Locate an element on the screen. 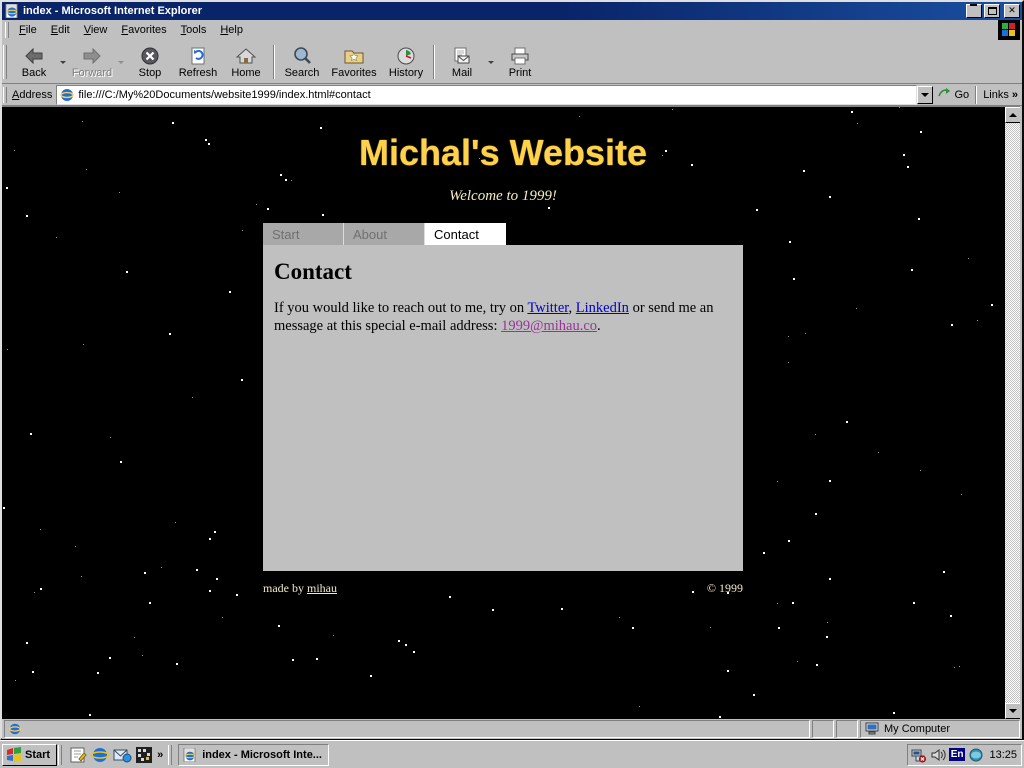 This screenshot has width=1024, height=768. start-button: Start is located at coordinates (30, 754).